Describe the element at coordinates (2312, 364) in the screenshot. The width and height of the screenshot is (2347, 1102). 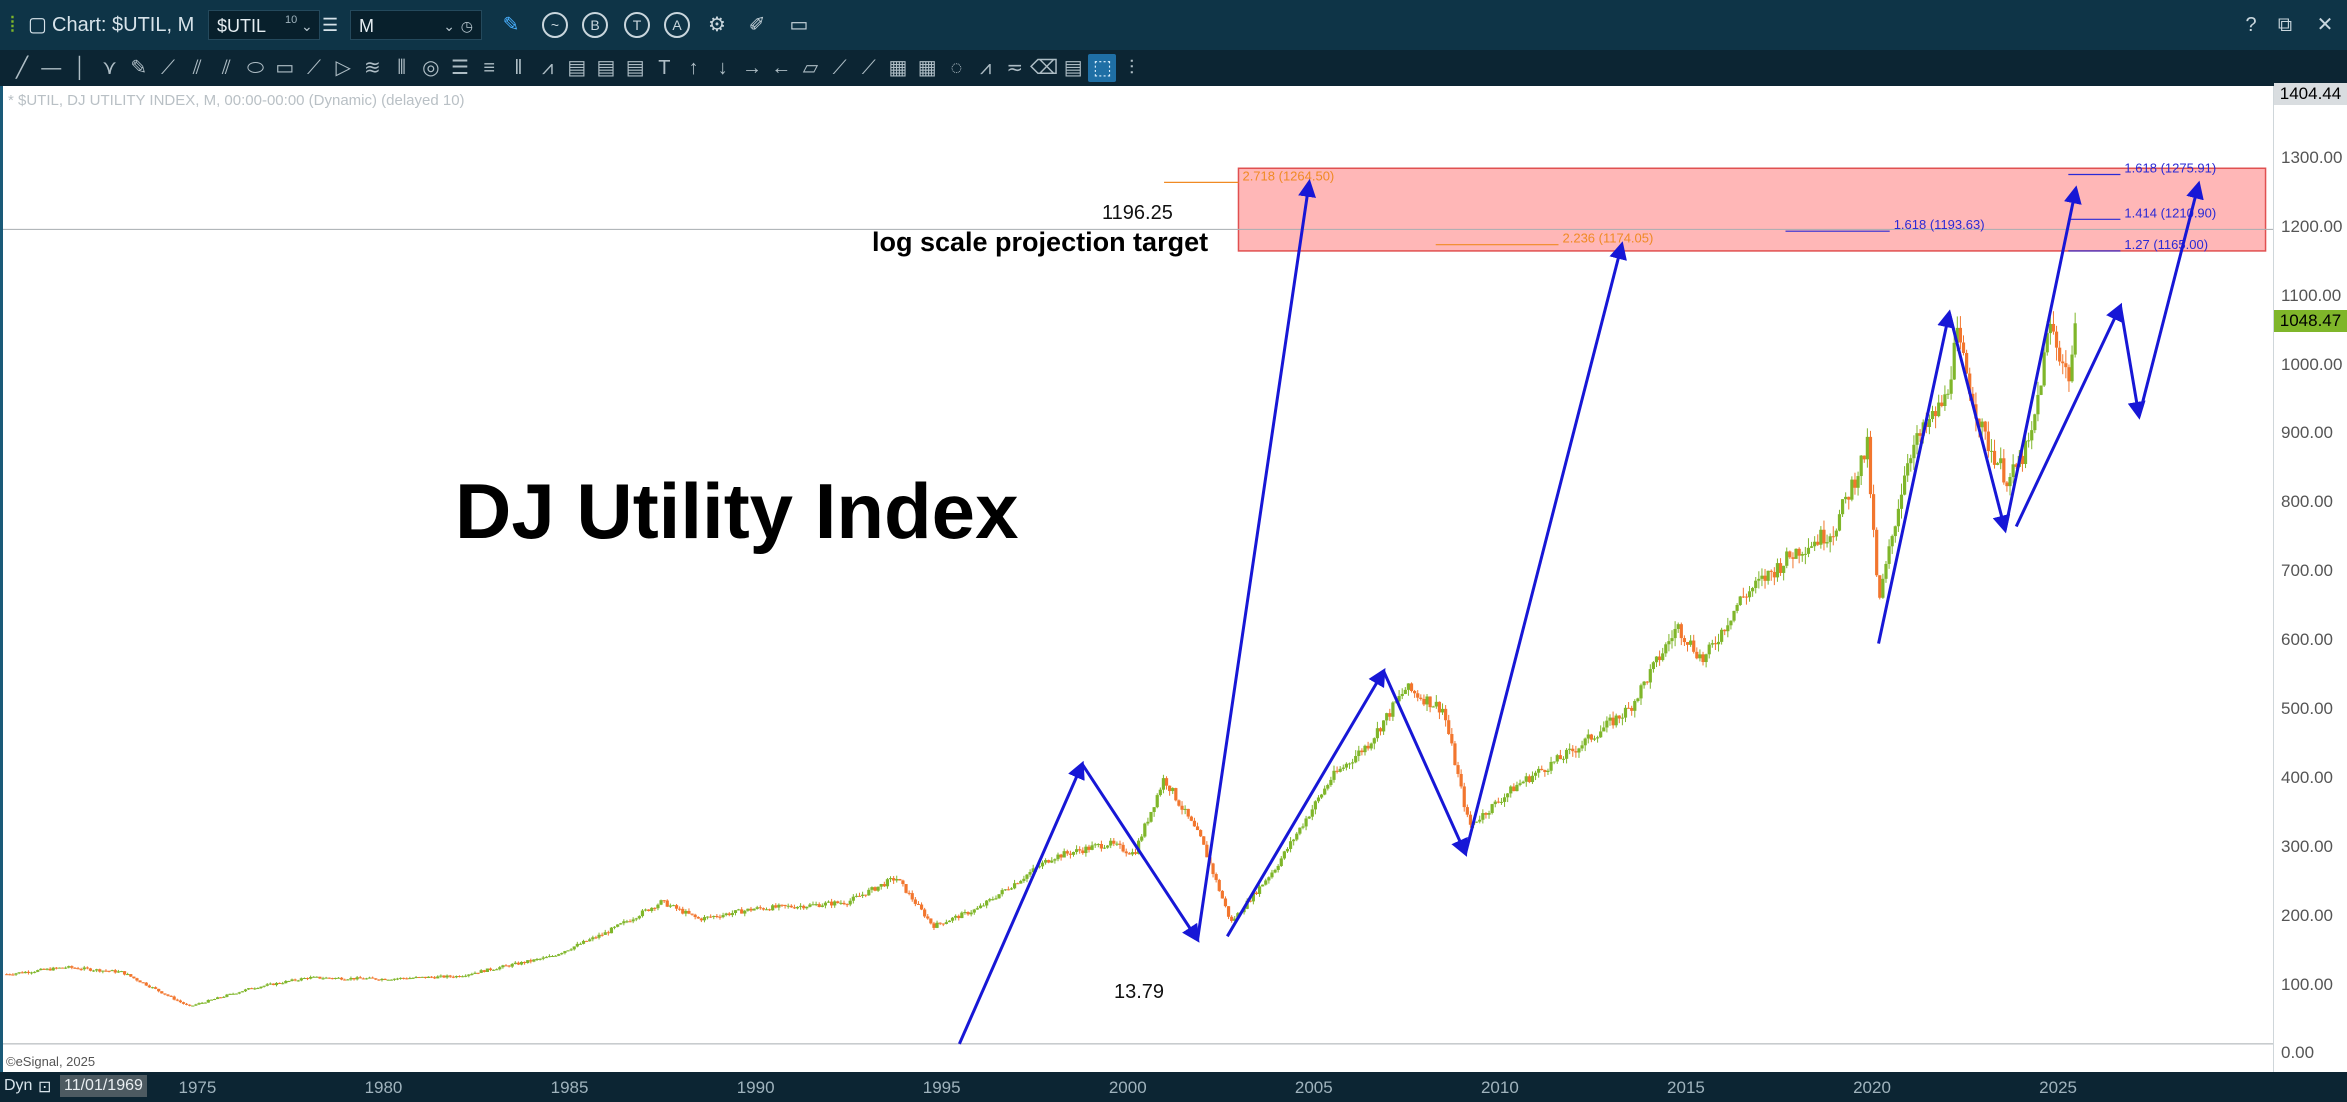
I see `y-tick-label: 1000.00` at that location.